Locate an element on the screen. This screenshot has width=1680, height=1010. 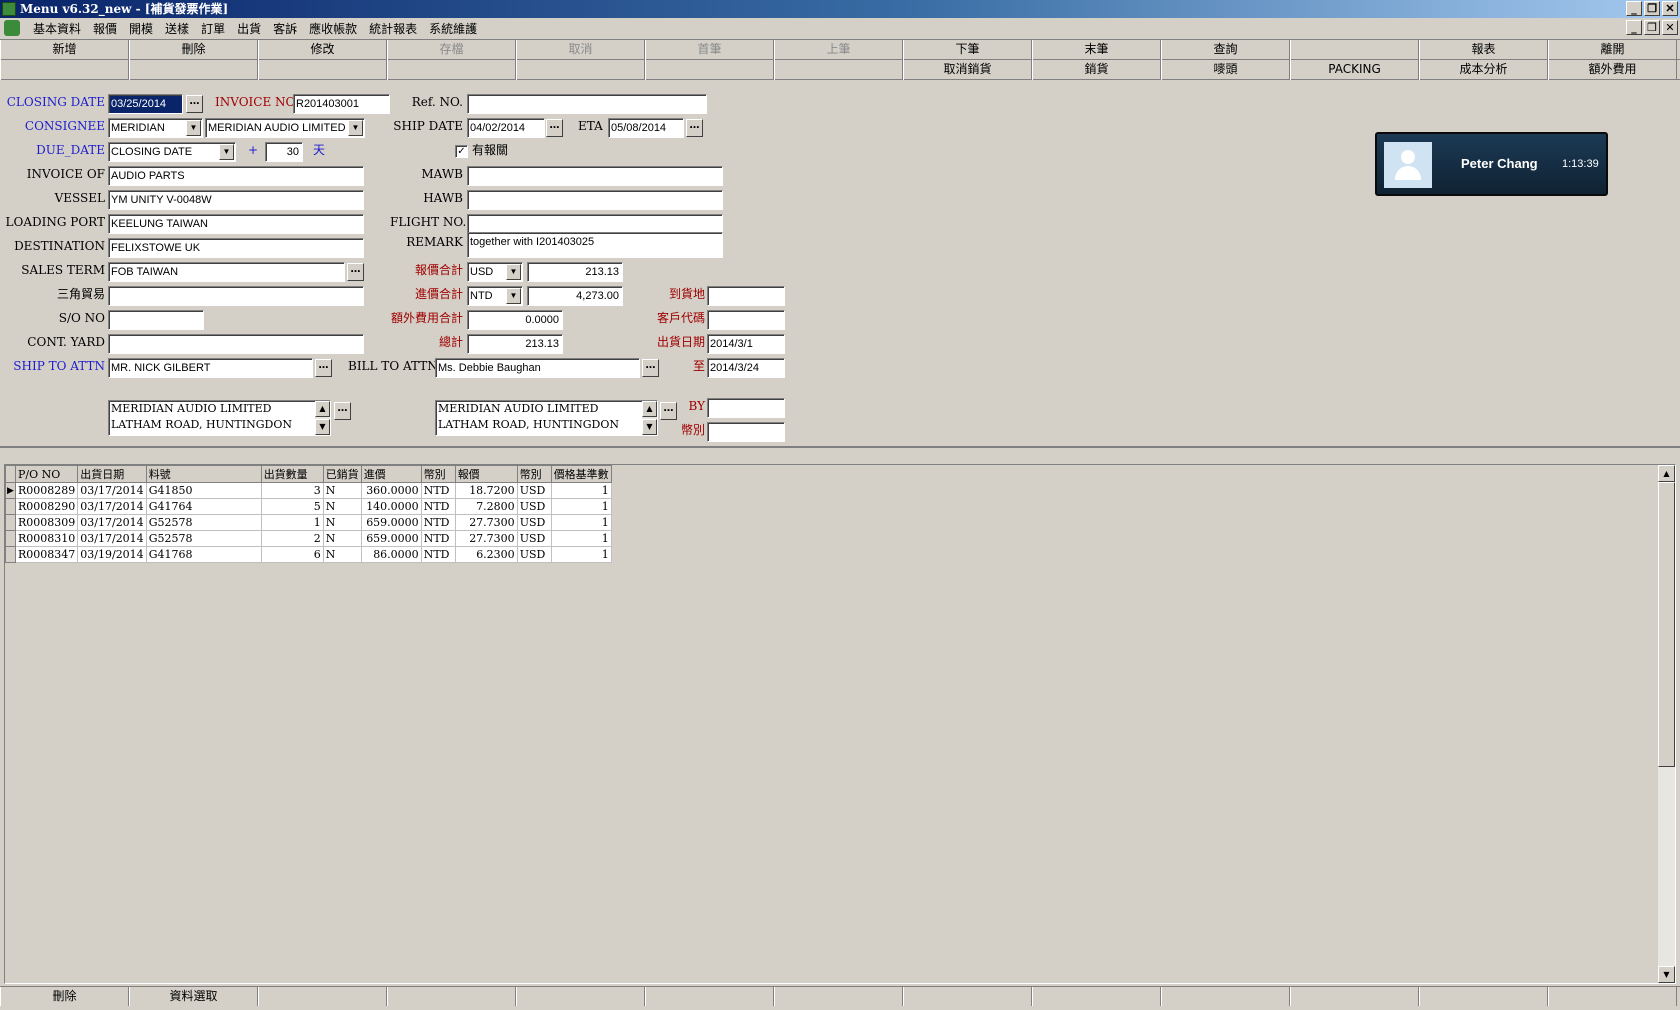
purchase-currency-select: NTD ▼ is located at coordinates (495, 296).